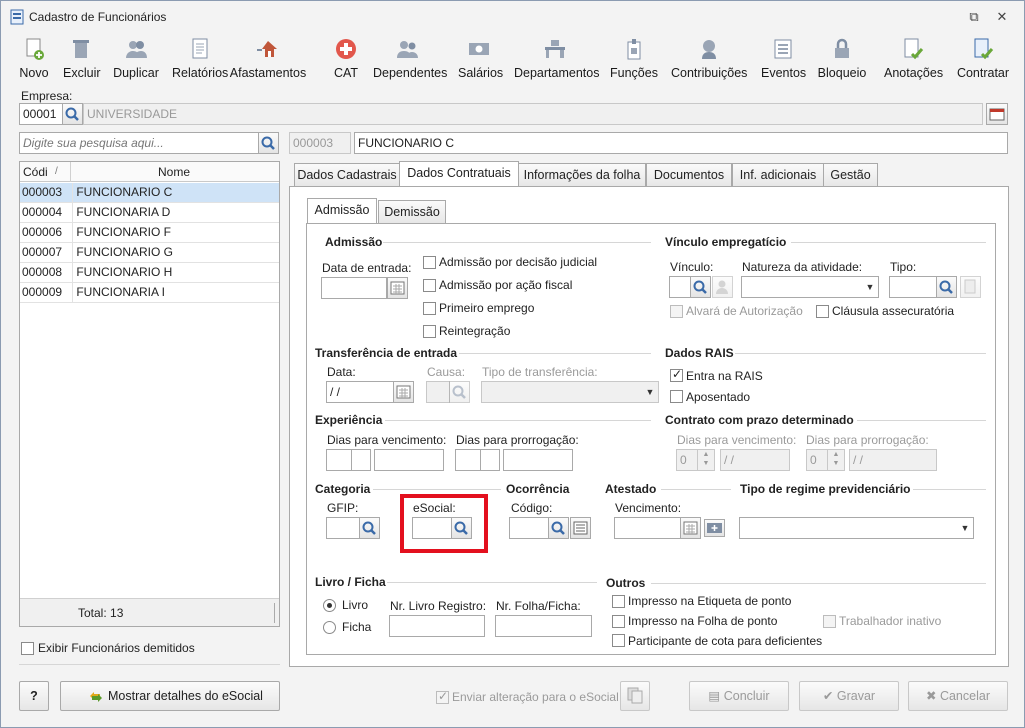  Describe the element at coordinates (200, 48) in the screenshot. I see `report-icon` at that location.